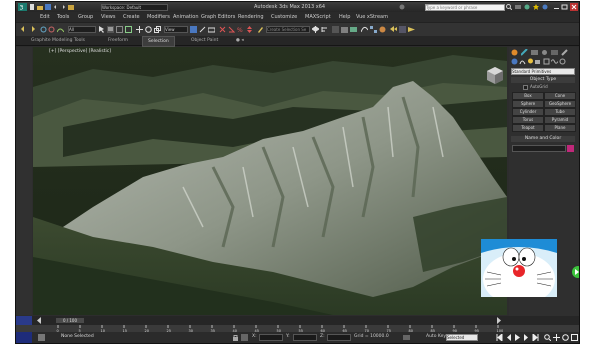 The width and height of the screenshot is (591, 345). I want to click on time-slider-thumb: 0 / 100, so click(70, 320).